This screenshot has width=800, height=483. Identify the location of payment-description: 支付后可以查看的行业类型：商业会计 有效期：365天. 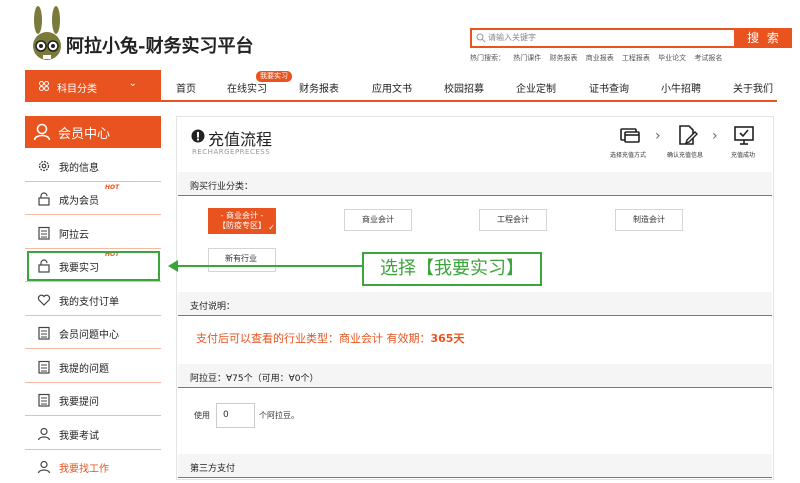
(330, 338).